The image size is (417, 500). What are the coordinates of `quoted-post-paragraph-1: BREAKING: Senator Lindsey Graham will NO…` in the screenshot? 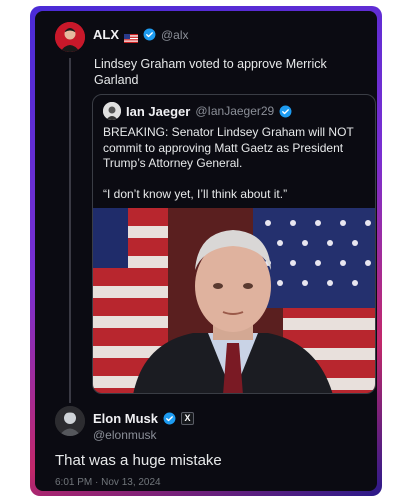 It's located at (228, 147).